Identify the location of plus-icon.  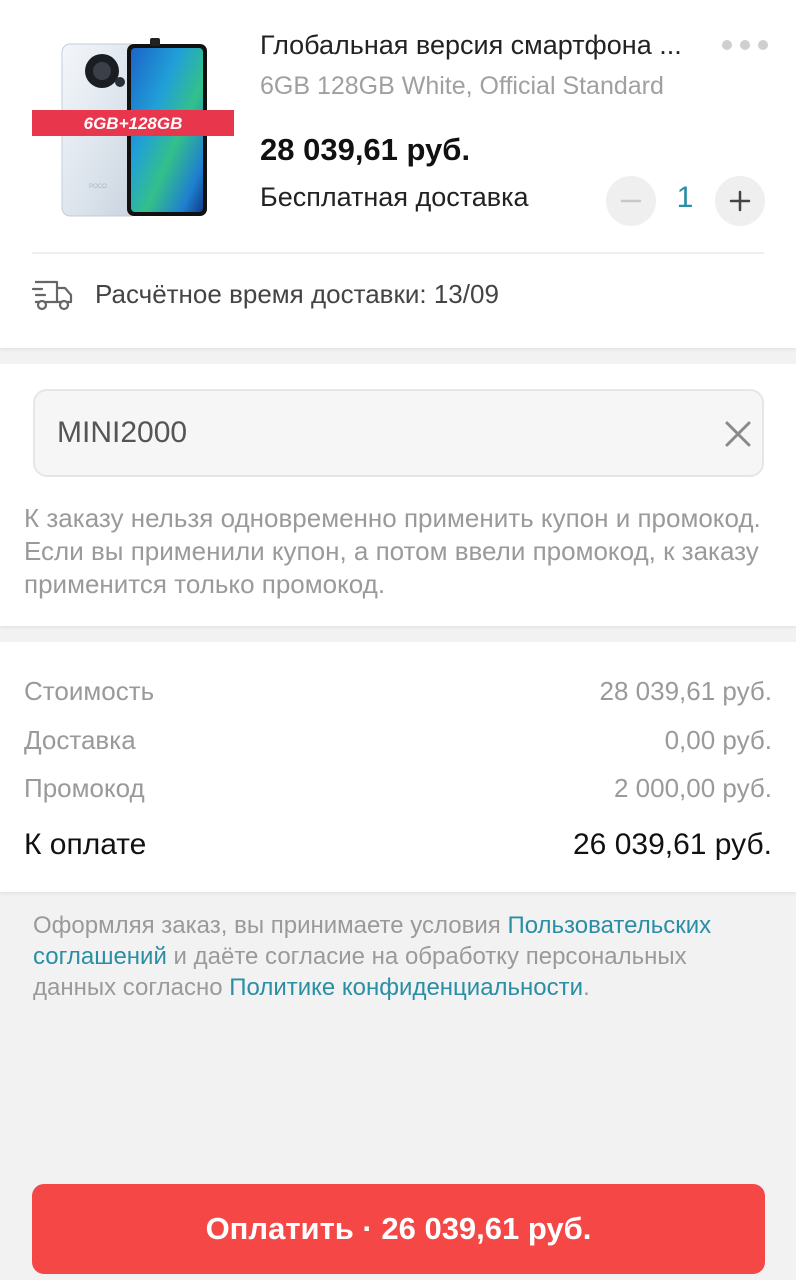
(740, 201).